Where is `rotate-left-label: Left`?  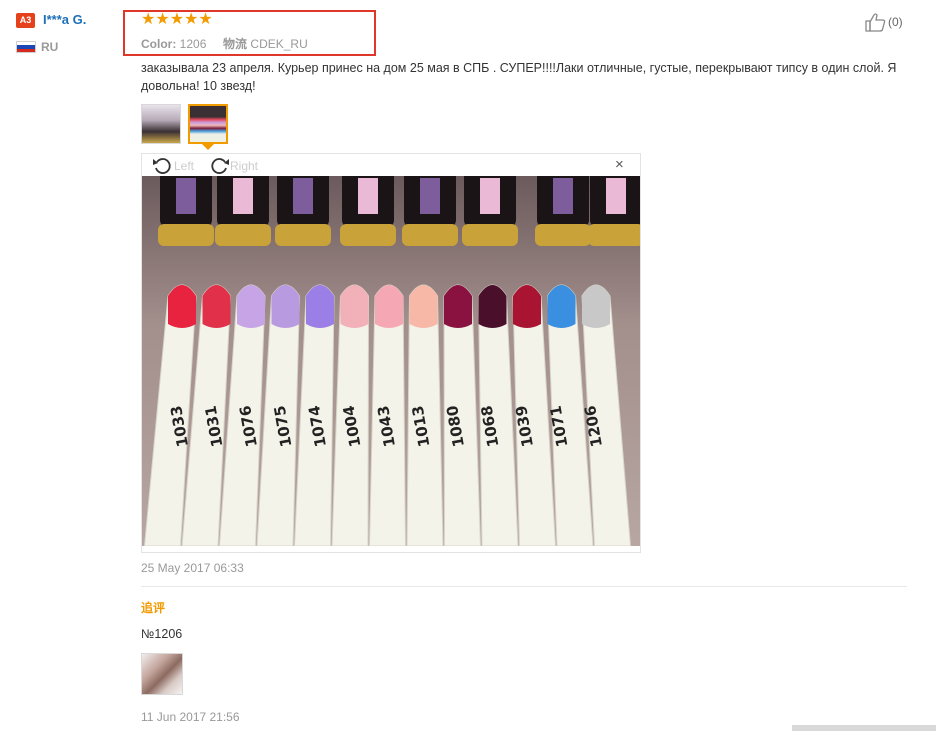 rotate-left-label: Left is located at coordinates (184, 166).